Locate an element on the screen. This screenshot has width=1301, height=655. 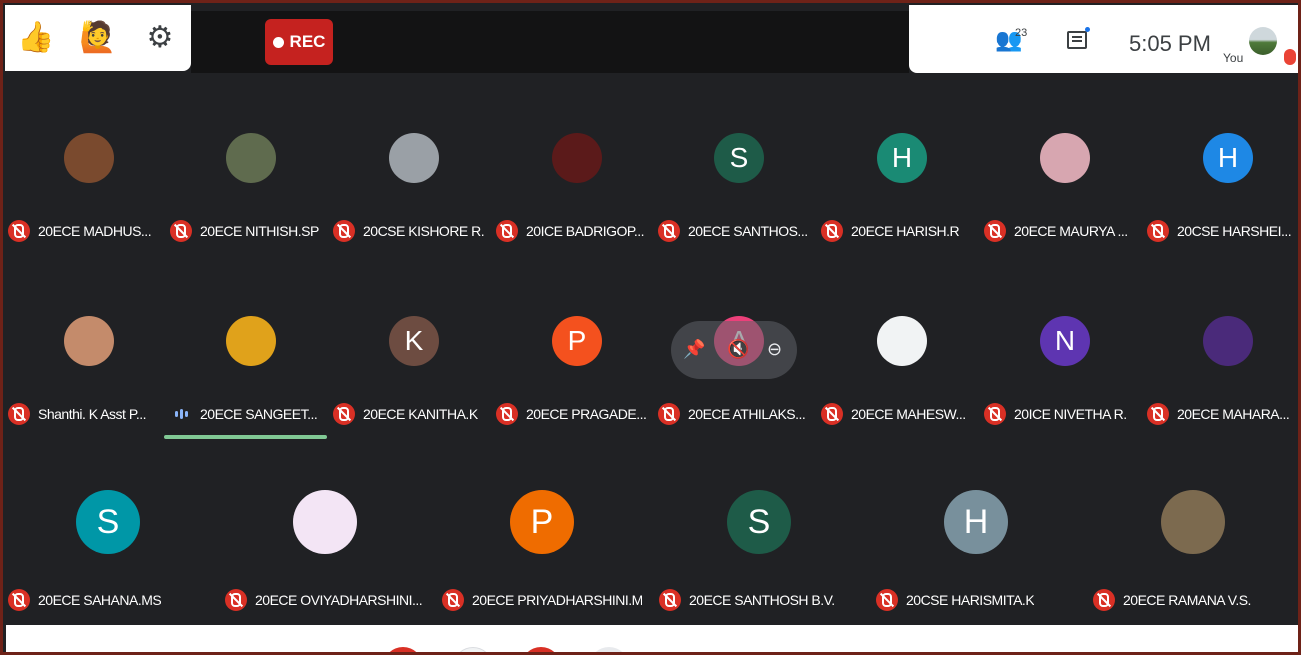
recording-badge: REC is located at coordinates (299, 42).